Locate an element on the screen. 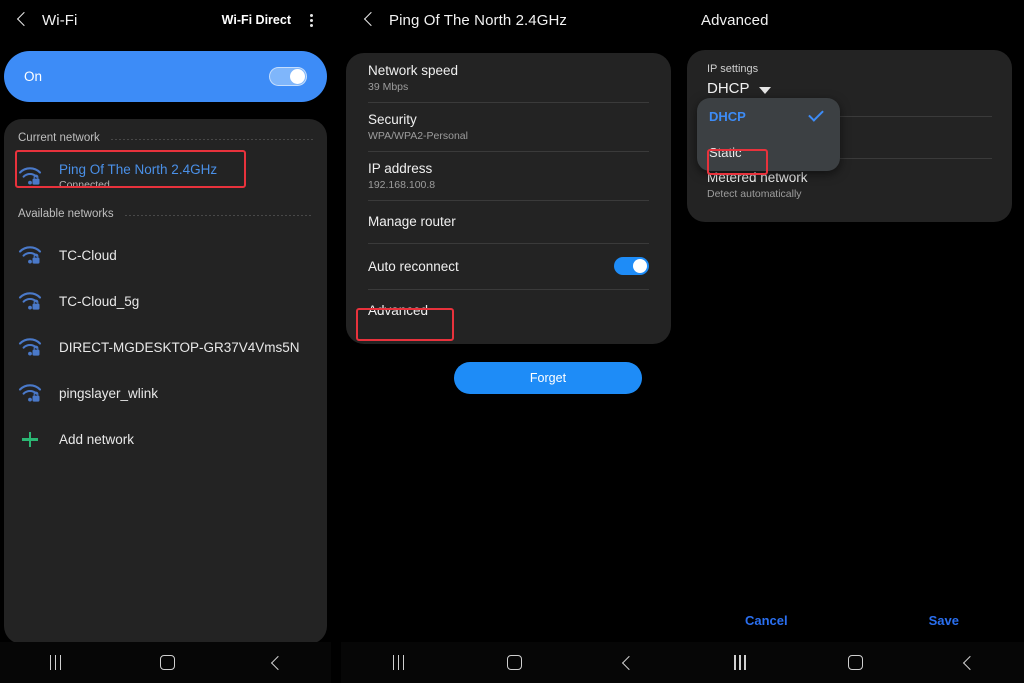 Image resolution: width=1024 pixels, height=683 pixels. row-security: Security WPA/WPA2-Personal is located at coordinates (508, 126).